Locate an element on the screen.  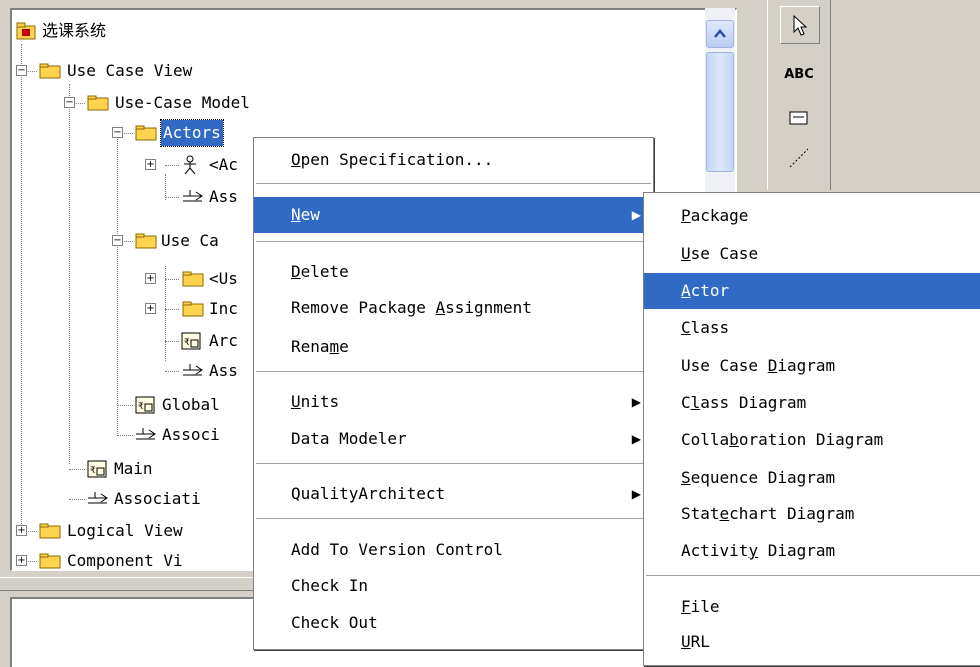
pointer-icon is located at coordinates (800, 25).